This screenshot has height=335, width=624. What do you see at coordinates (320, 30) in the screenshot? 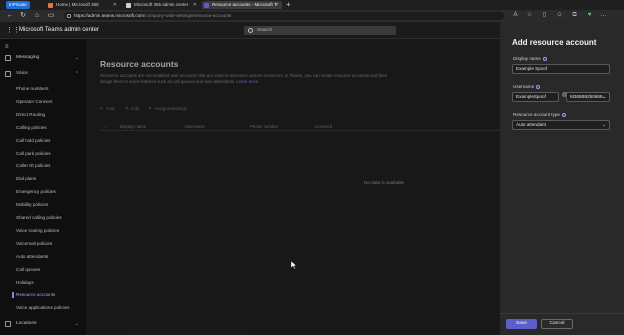
I see `search-input: Search` at bounding box center [320, 30].